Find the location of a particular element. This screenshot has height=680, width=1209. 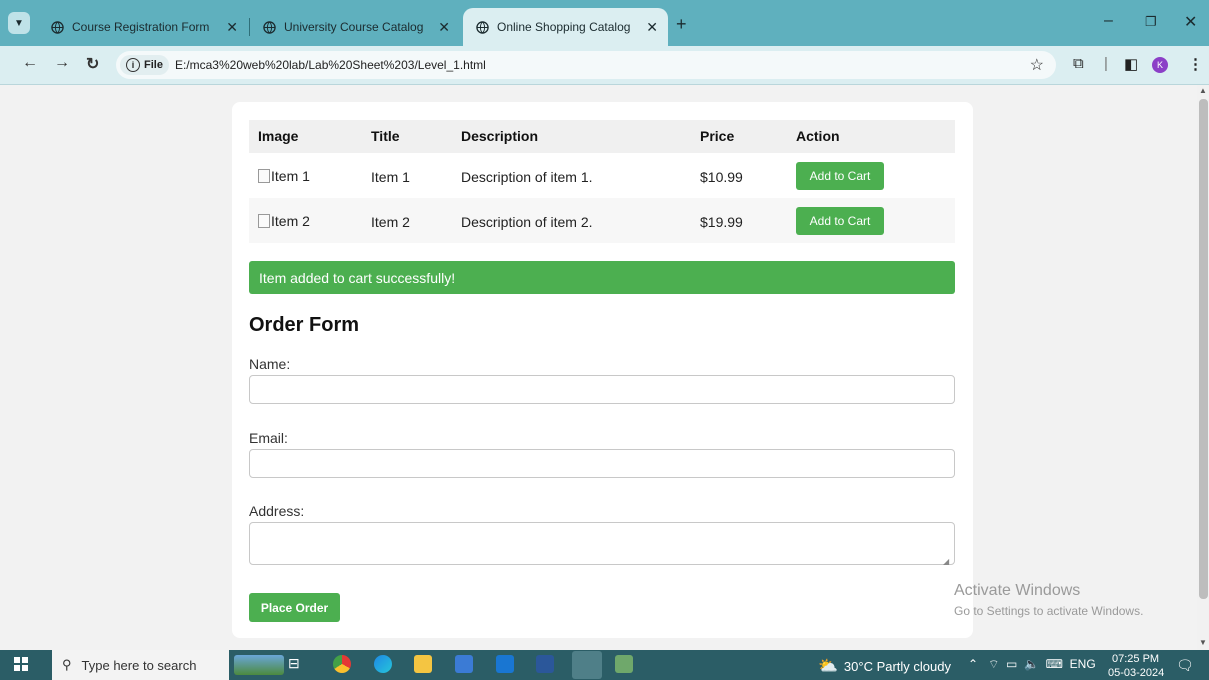

tab-search-button: ▼ is located at coordinates (19, 23).